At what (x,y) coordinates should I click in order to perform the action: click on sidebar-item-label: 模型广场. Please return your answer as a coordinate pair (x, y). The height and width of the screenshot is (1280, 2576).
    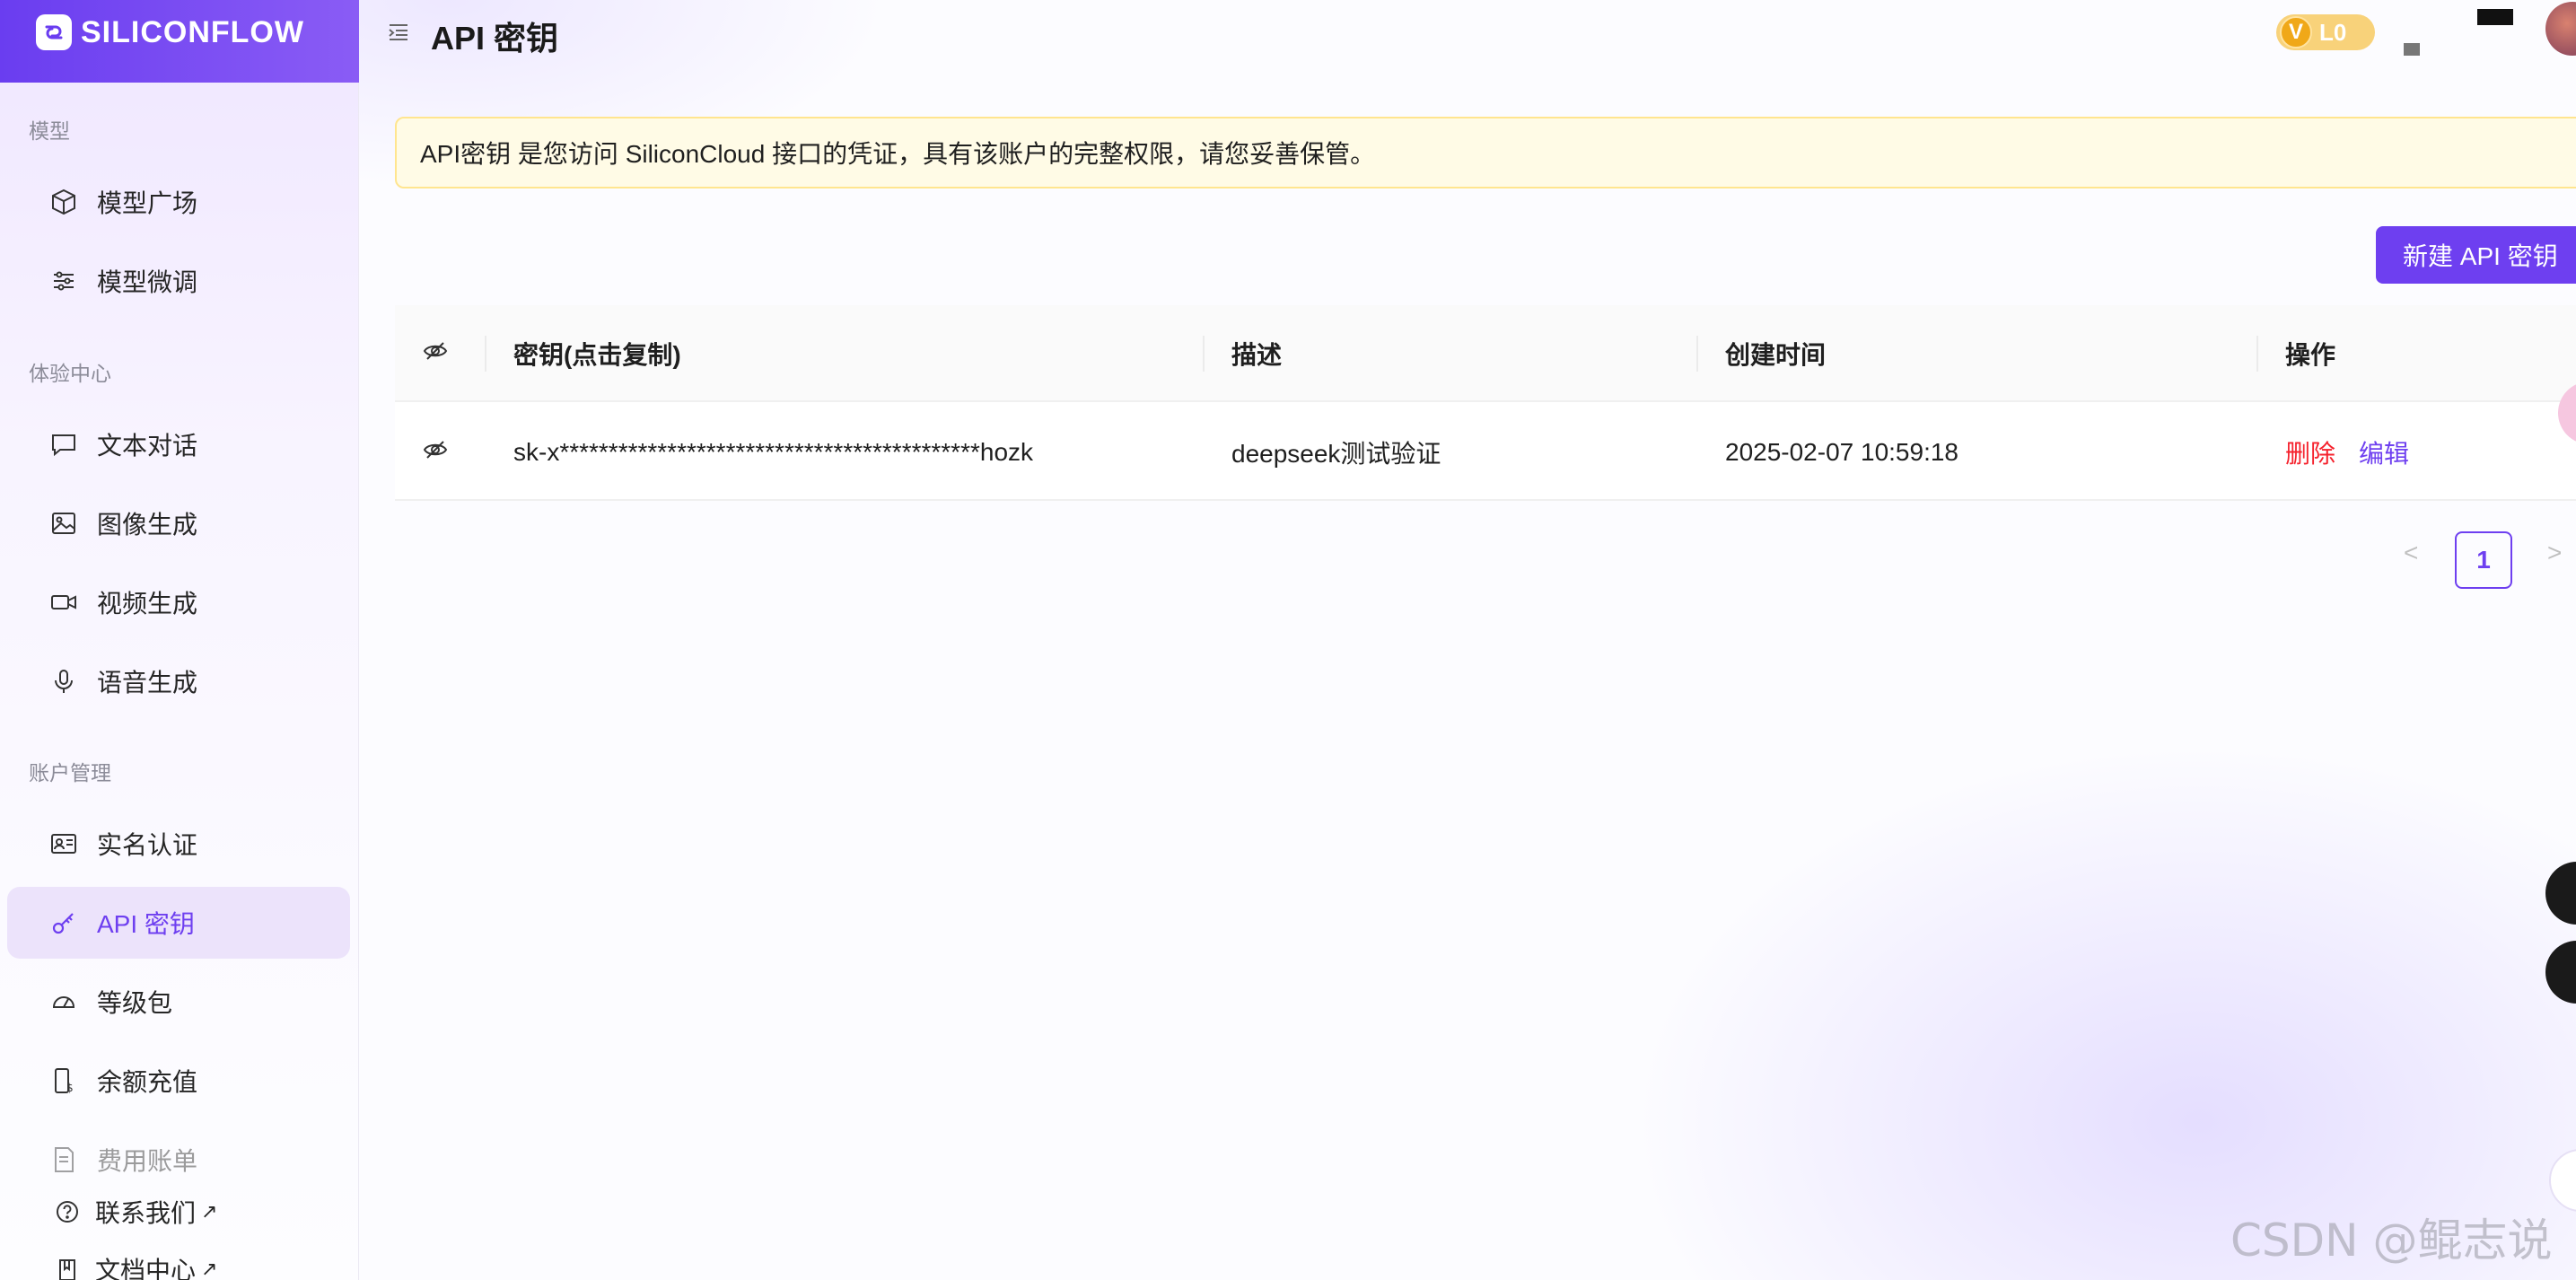
    Looking at the image, I should click on (147, 203).